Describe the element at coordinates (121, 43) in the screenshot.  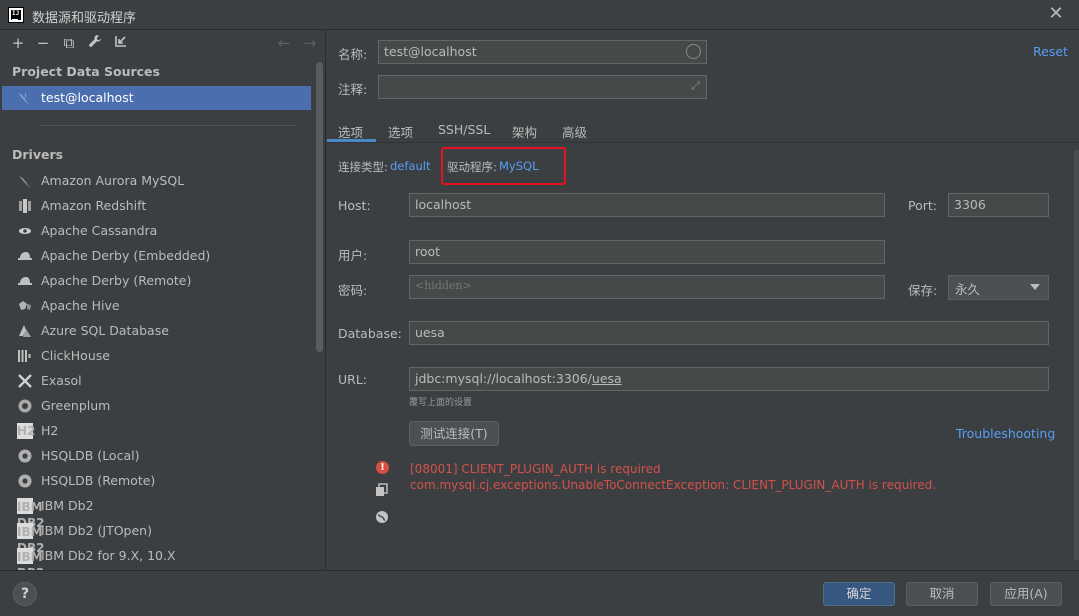
I see `import-icon` at that location.